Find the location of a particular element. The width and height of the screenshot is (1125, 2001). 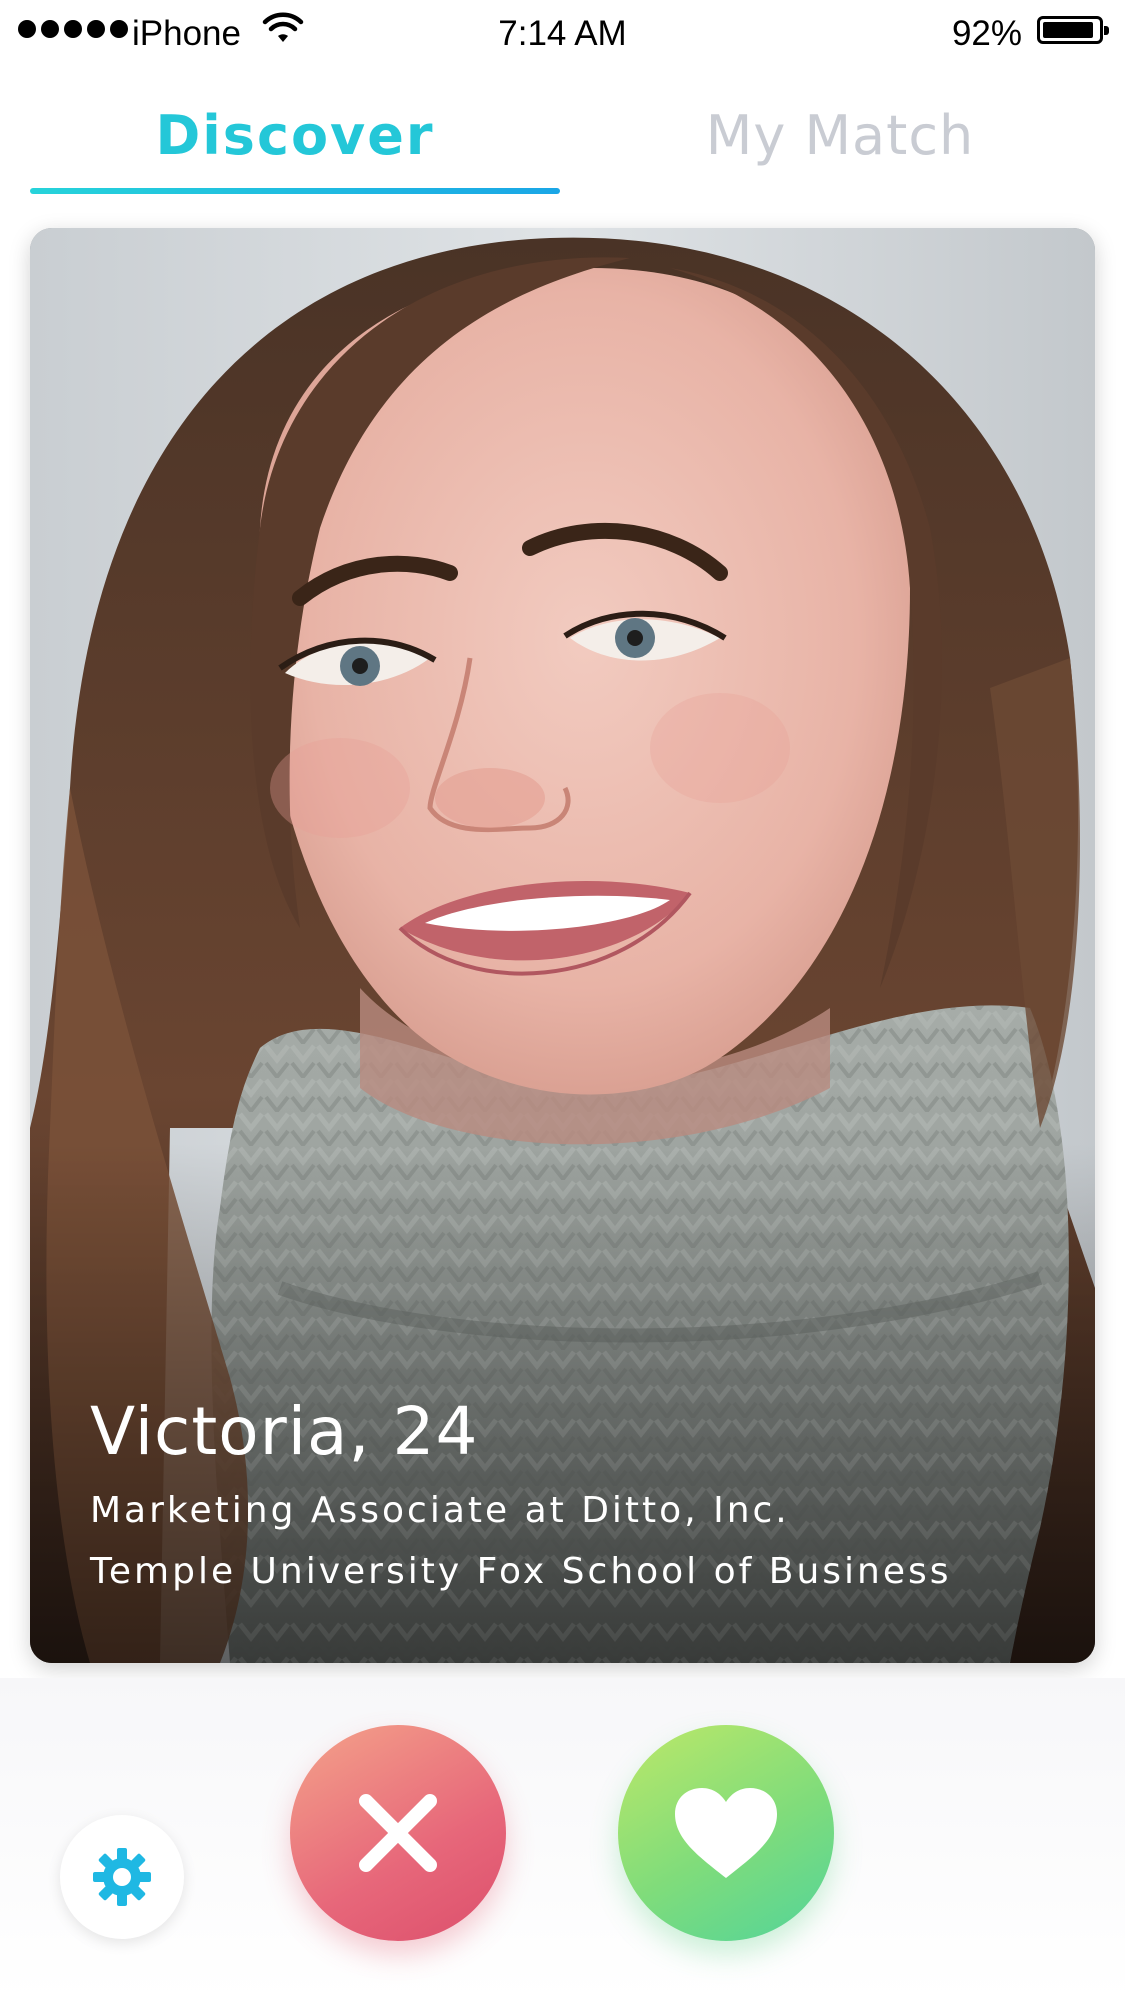

profile-school: Temple University Fox School of Business is located at coordinates (521, 1571).